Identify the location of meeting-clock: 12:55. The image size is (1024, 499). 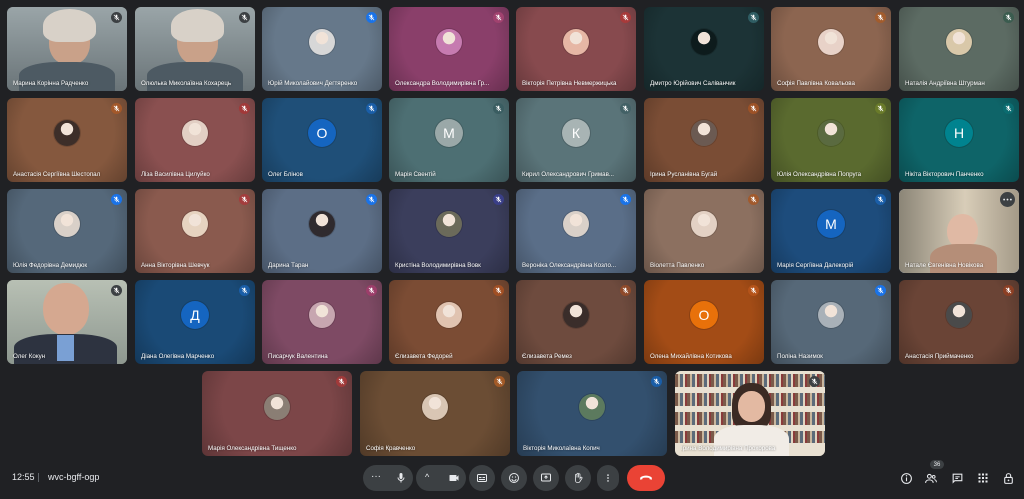
(23, 477).